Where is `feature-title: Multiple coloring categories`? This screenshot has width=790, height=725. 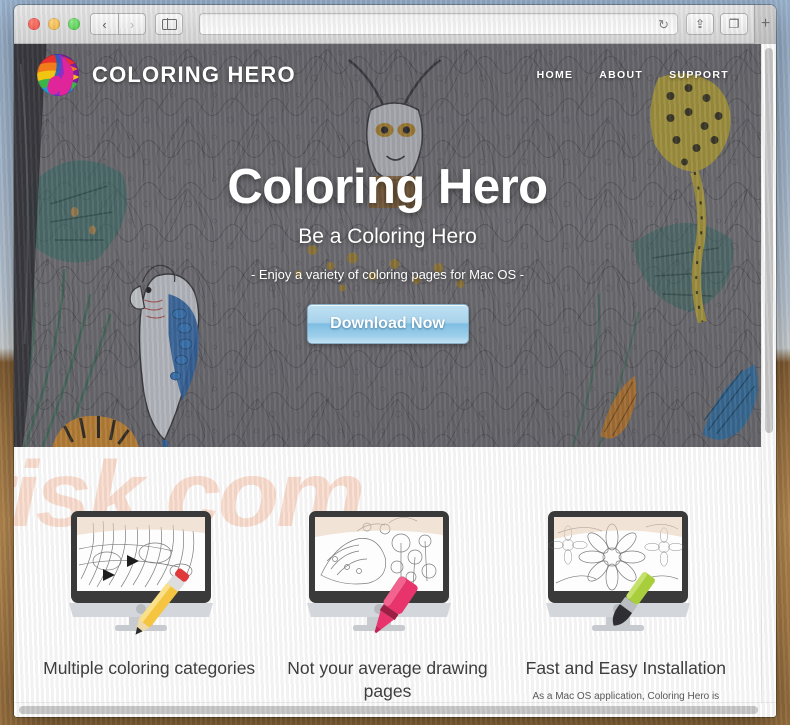 feature-title: Multiple coloring categories is located at coordinates (149, 668).